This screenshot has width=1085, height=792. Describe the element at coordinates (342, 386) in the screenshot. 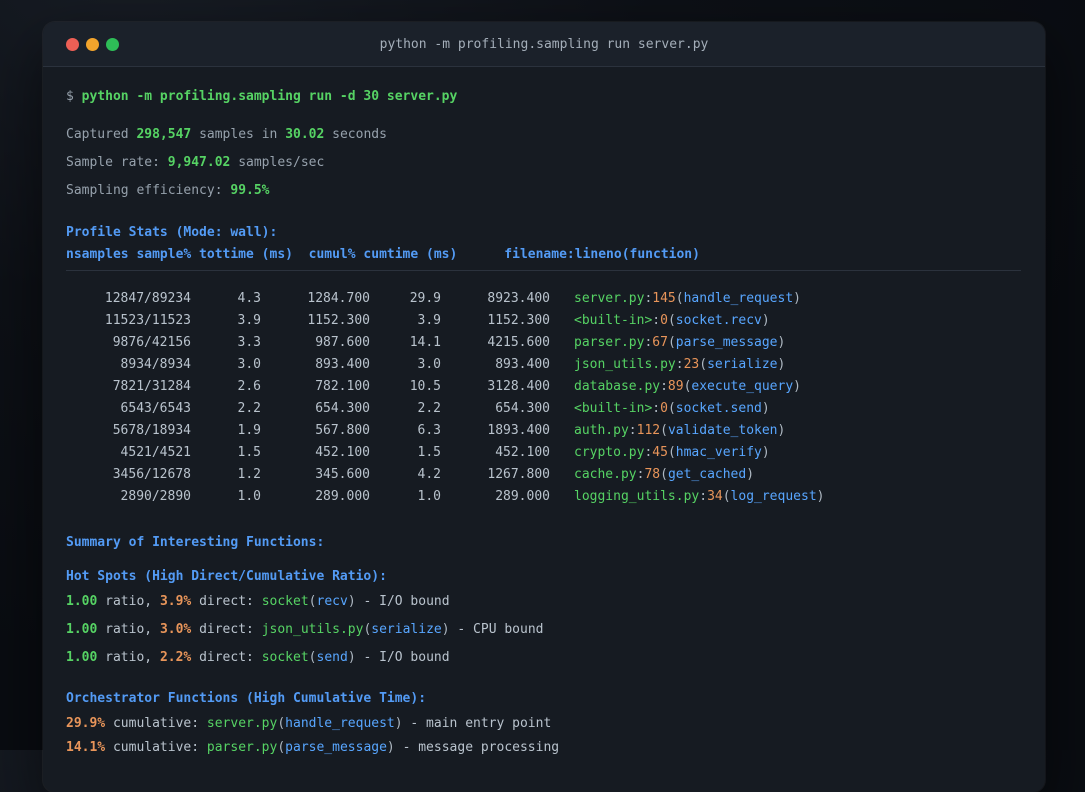

I see `tottime-cell: 782.100` at that location.